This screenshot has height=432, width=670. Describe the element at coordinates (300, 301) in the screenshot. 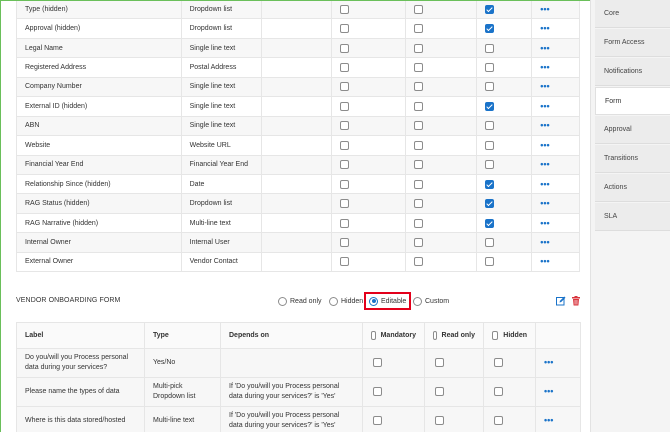

I see `read-only-option: Read only` at that location.